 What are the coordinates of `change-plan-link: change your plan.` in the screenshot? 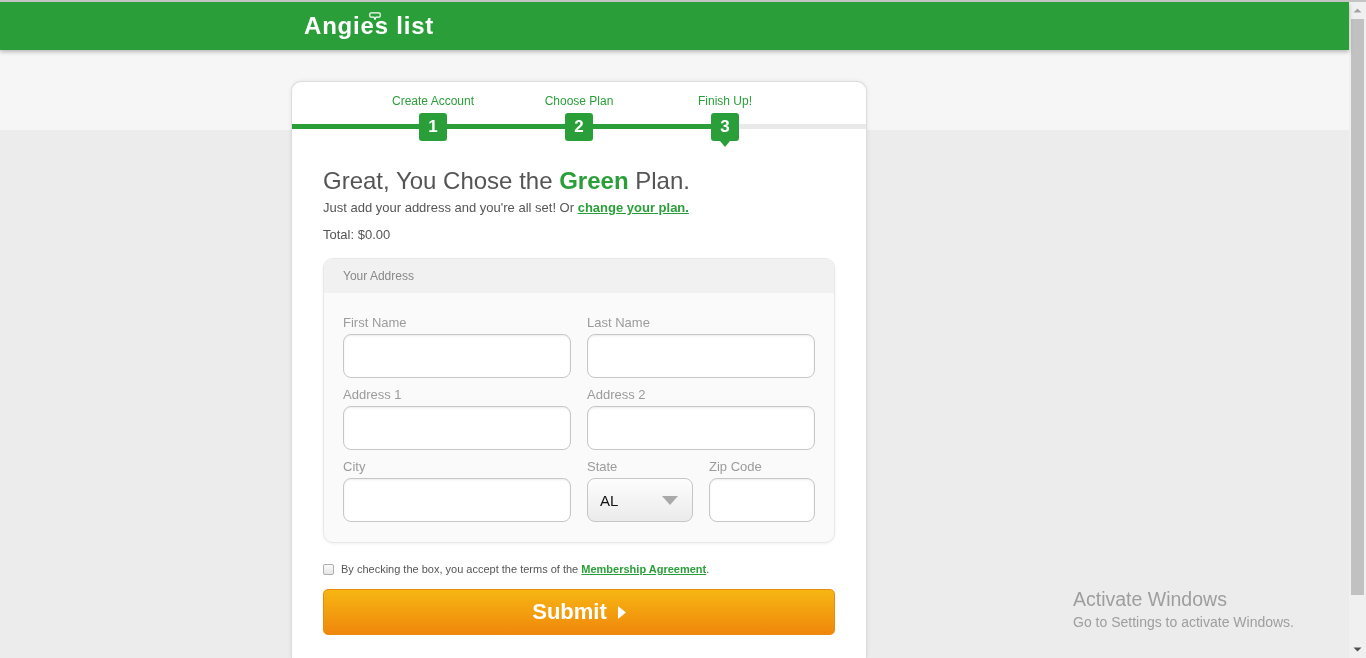 It's located at (633, 207).